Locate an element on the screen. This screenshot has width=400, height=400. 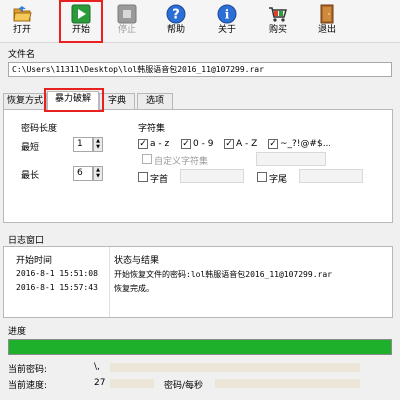
tab-highlight-box is located at coordinates (74, 100).